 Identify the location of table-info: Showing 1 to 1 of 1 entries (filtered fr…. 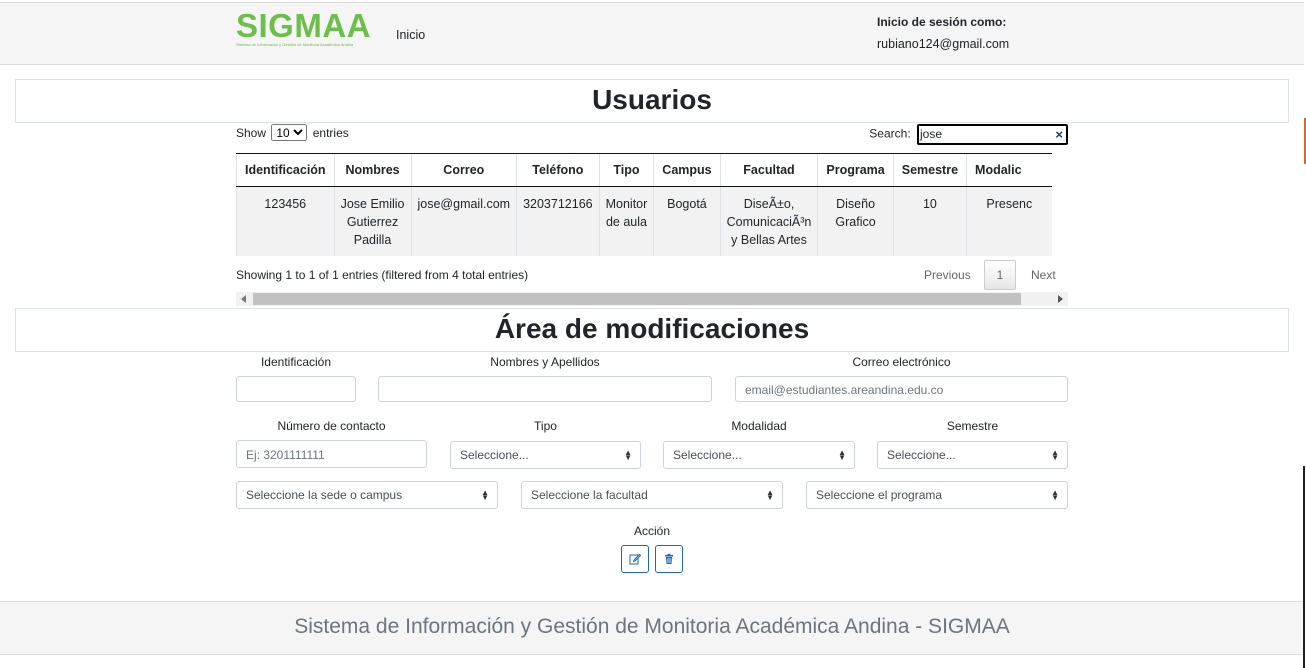
(382, 275).